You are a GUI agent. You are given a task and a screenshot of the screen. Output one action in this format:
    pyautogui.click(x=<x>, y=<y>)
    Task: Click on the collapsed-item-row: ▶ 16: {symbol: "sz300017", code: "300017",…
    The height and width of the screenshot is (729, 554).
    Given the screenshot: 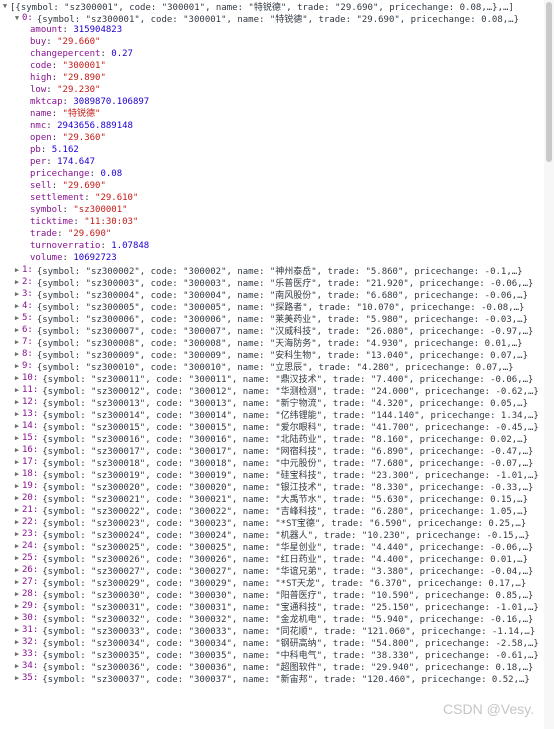 What is the action you would take?
    pyautogui.click(x=277, y=450)
    